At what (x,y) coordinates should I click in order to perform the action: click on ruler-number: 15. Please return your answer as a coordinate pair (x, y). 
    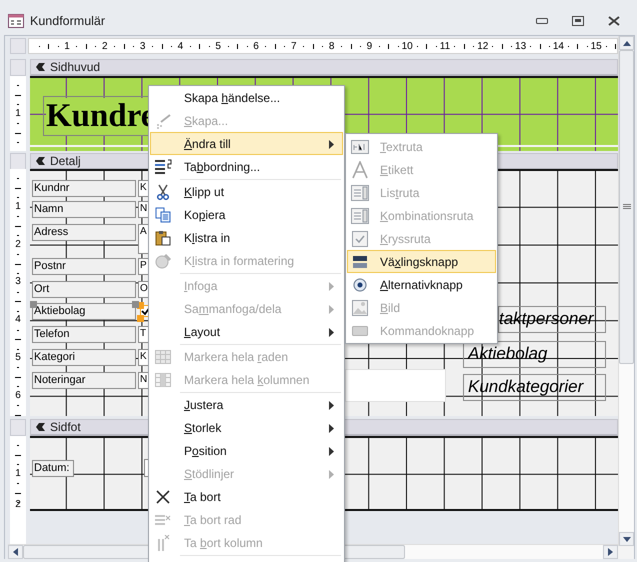
    Looking at the image, I should click on (596, 47).